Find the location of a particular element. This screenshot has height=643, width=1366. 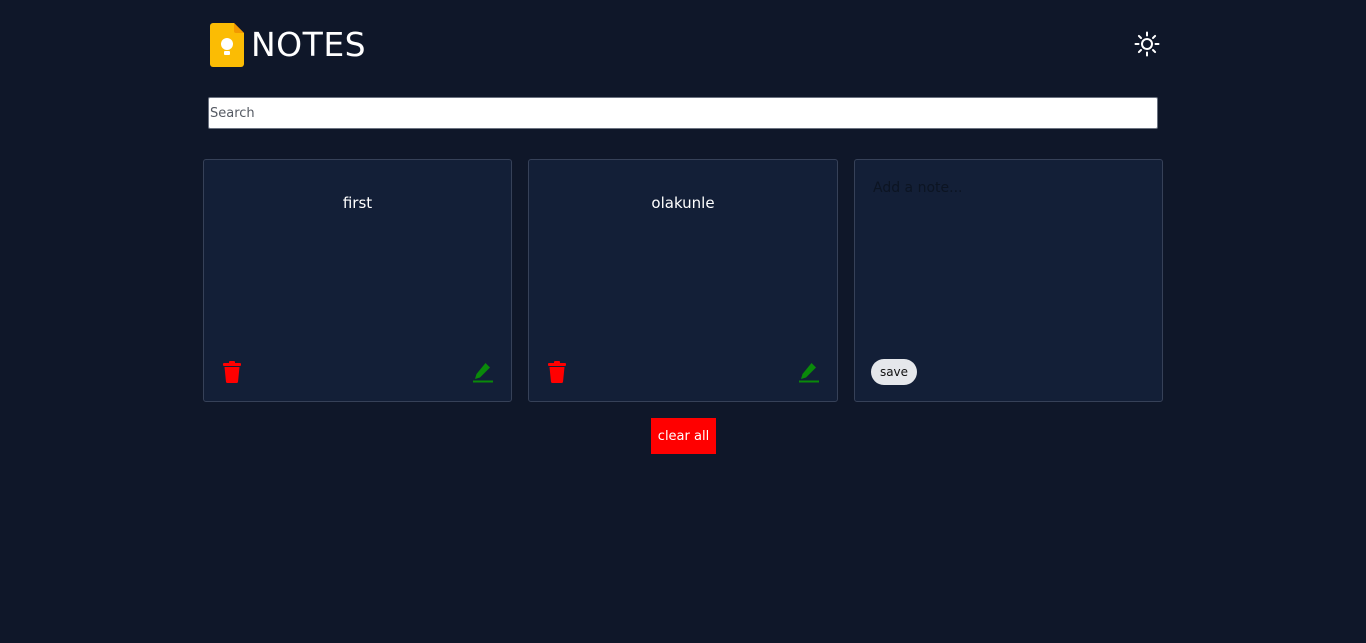

note-card: olakunle is located at coordinates (683, 280).